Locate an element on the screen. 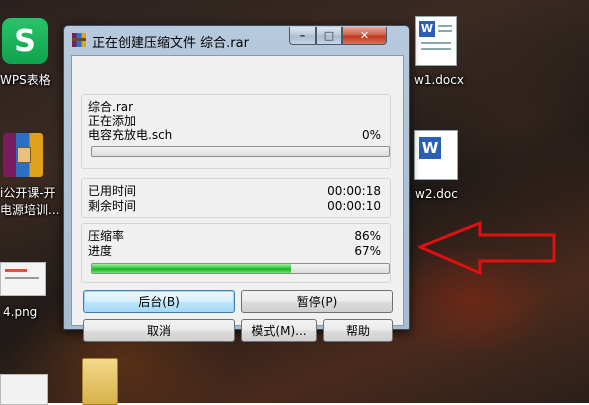  total-progress-fill is located at coordinates (191, 268).